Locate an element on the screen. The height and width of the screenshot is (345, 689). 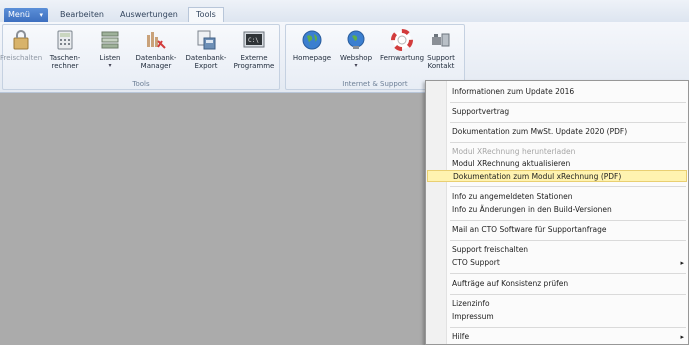
datenbank-export-label-1: Datenbank- is located at coordinates (206, 58).